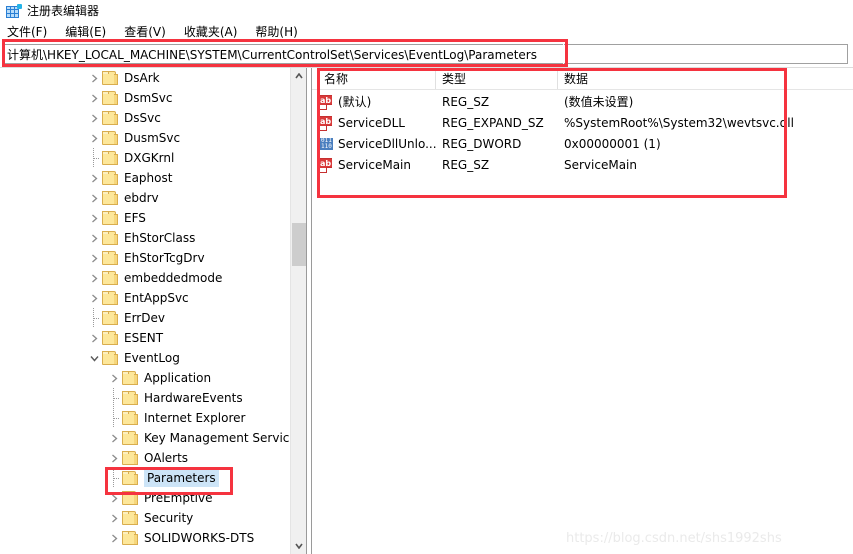 The height and width of the screenshot is (554, 853). What do you see at coordinates (306, 311) in the screenshot?
I see `pane-splitter-left` at bounding box center [306, 311].